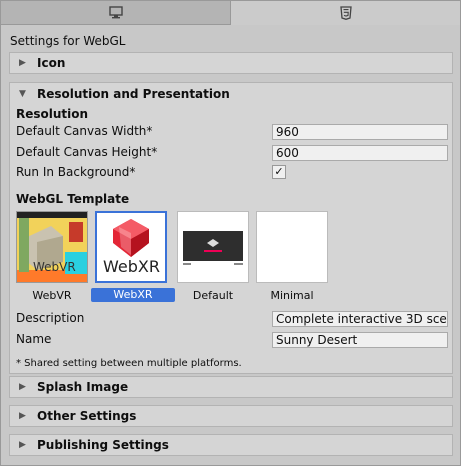  What do you see at coordinates (231, 416) in the screenshot?
I see `foldout-other-settings: ▶ Other Settings` at bounding box center [231, 416].